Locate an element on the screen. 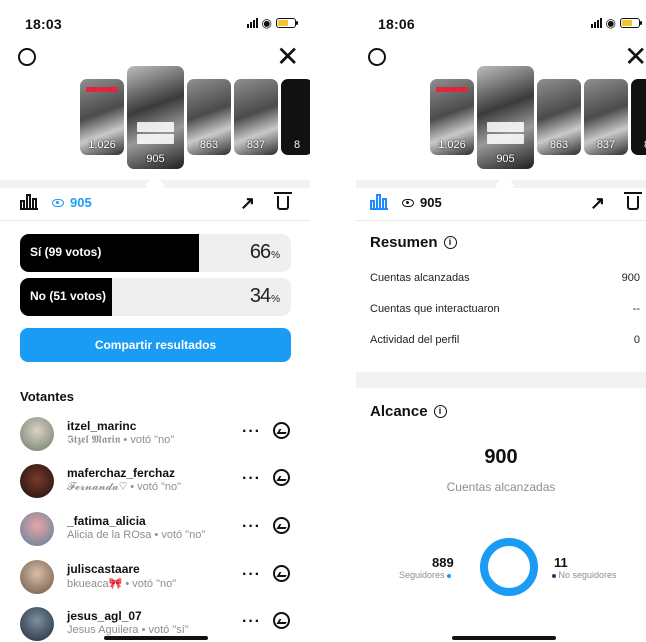 The image size is (646, 642). voter-subline: bkueaca🎀 • votó "no" is located at coordinates (122, 584).